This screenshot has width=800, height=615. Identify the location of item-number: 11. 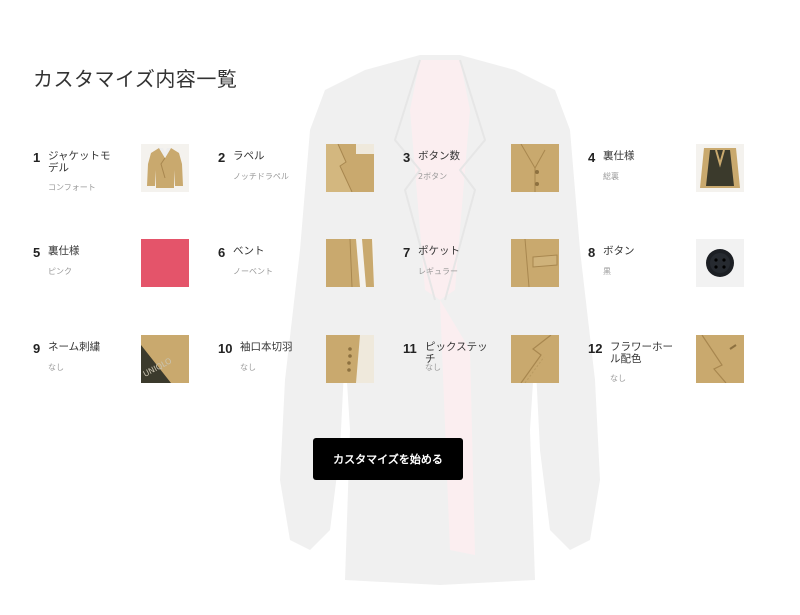
(410, 348).